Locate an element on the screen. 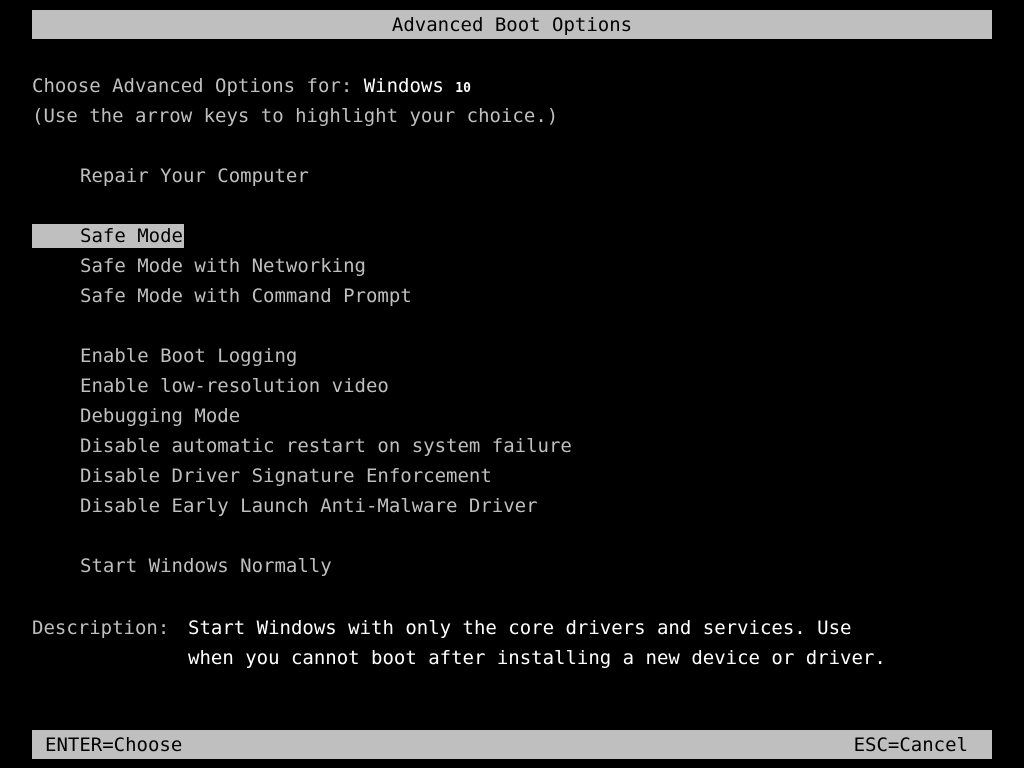  menu-item-disable-driver-signature: Disable Driver Signature Enforcement is located at coordinates (262, 476).